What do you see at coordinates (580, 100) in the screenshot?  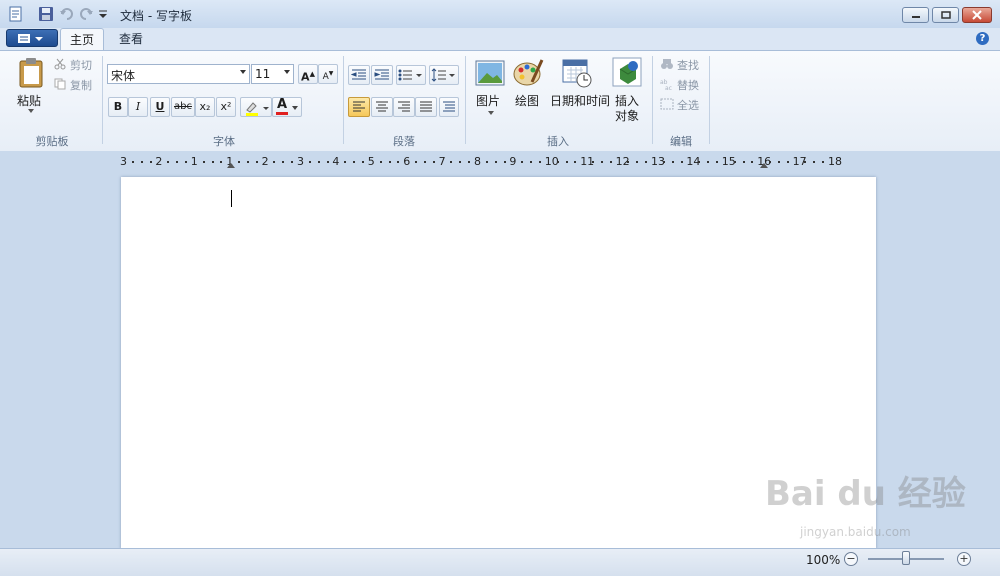 I see `date-time-button: 日期和时间` at bounding box center [580, 100].